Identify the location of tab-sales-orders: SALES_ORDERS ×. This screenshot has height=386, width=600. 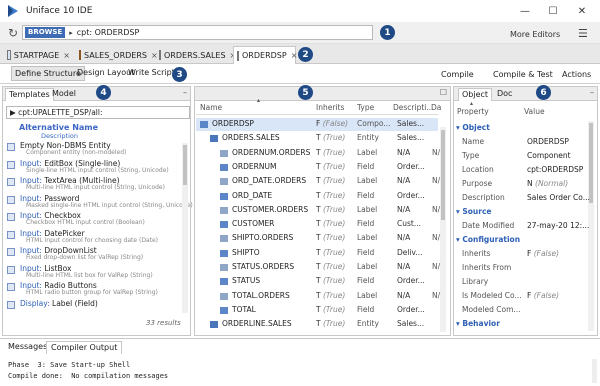
(117, 55).